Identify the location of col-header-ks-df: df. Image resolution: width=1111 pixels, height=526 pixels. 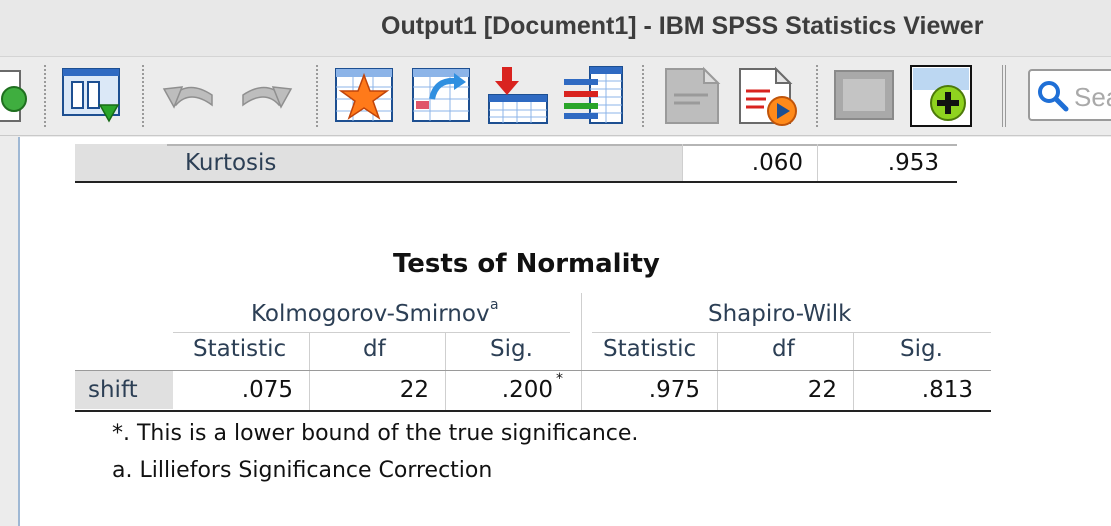
(374, 349).